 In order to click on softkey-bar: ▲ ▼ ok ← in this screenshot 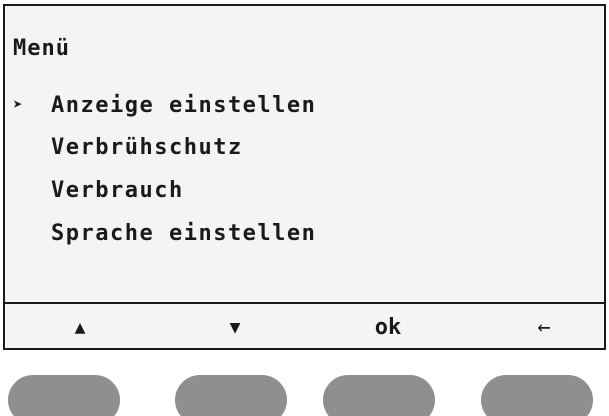, I will do `click(304, 326)`.